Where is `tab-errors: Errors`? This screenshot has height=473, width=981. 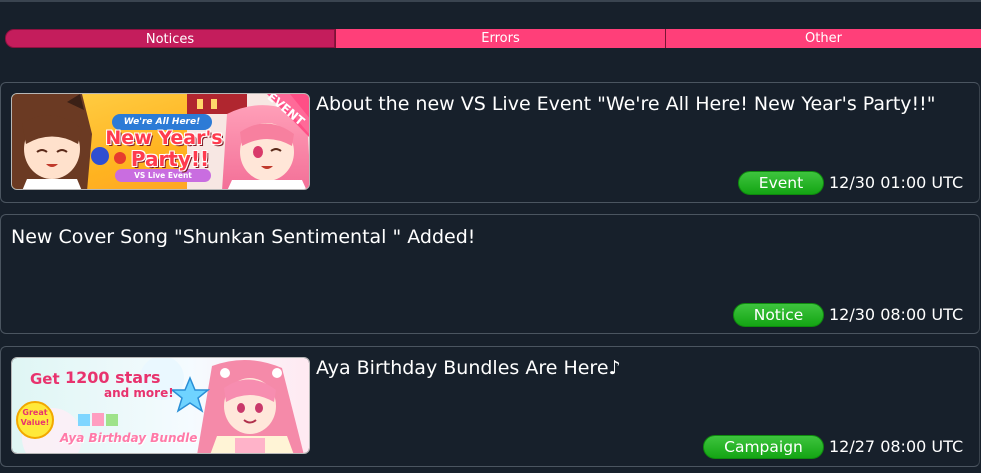
tab-errors: Errors is located at coordinates (500, 38).